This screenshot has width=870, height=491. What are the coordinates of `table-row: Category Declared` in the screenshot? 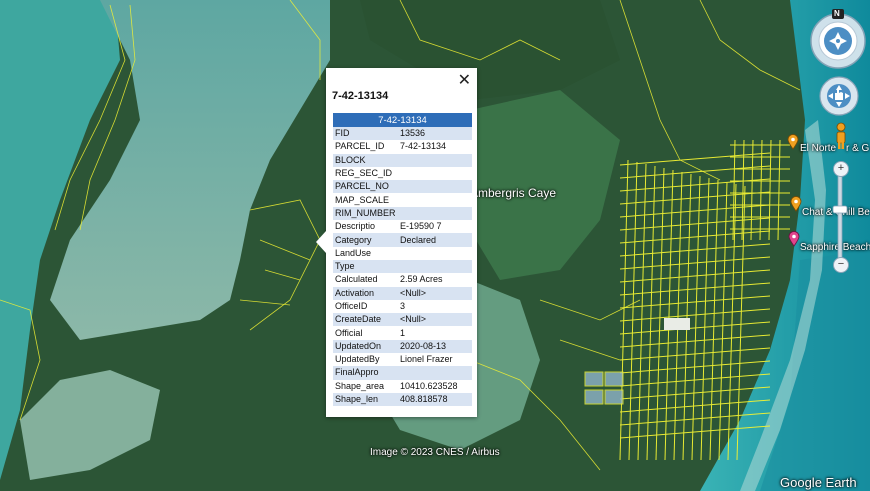 It's located at (402, 240).